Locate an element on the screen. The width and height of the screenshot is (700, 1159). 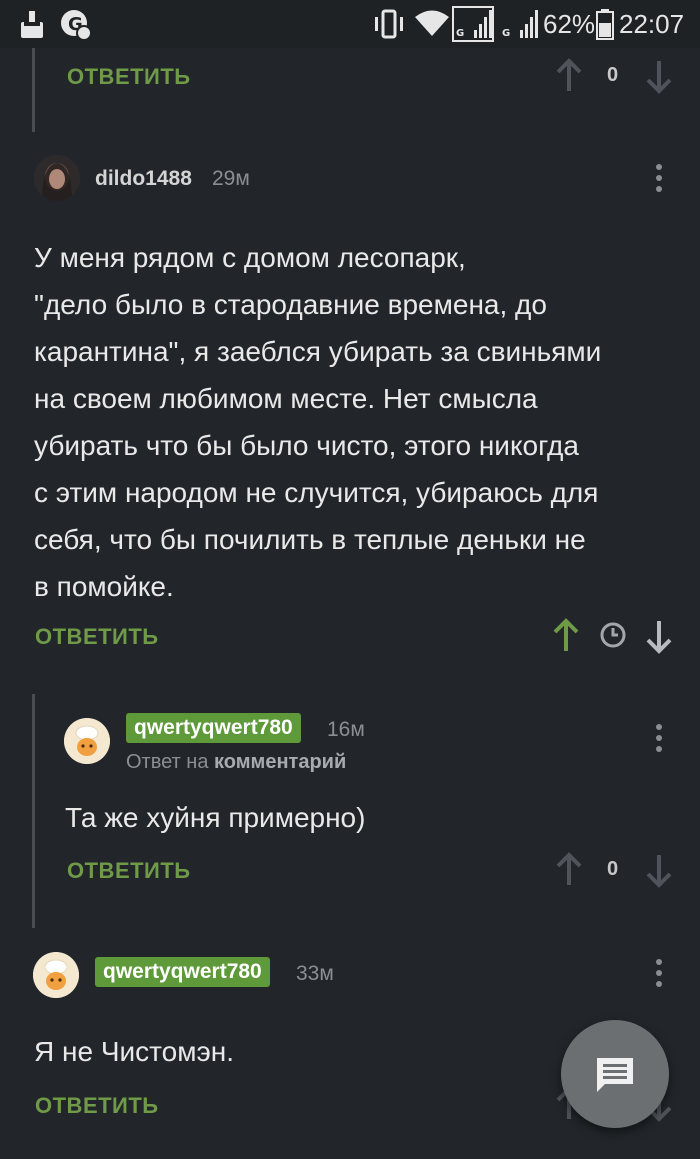
reply-context-link: комментарий is located at coordinates (280, 762).